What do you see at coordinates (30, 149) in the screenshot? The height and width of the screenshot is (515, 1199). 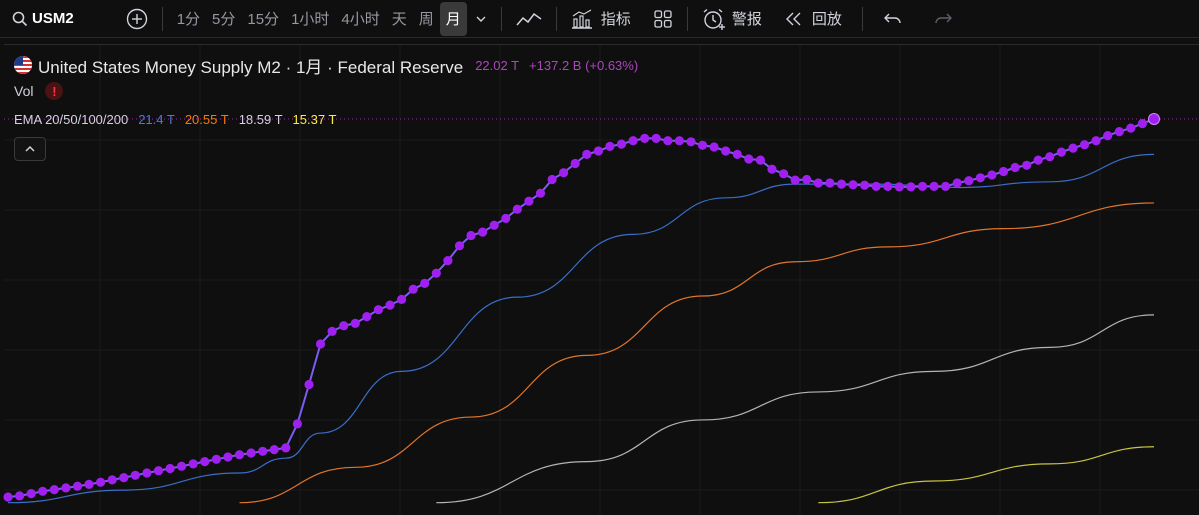 I see `collapse-legend-button` at bounding box center [30, 149].